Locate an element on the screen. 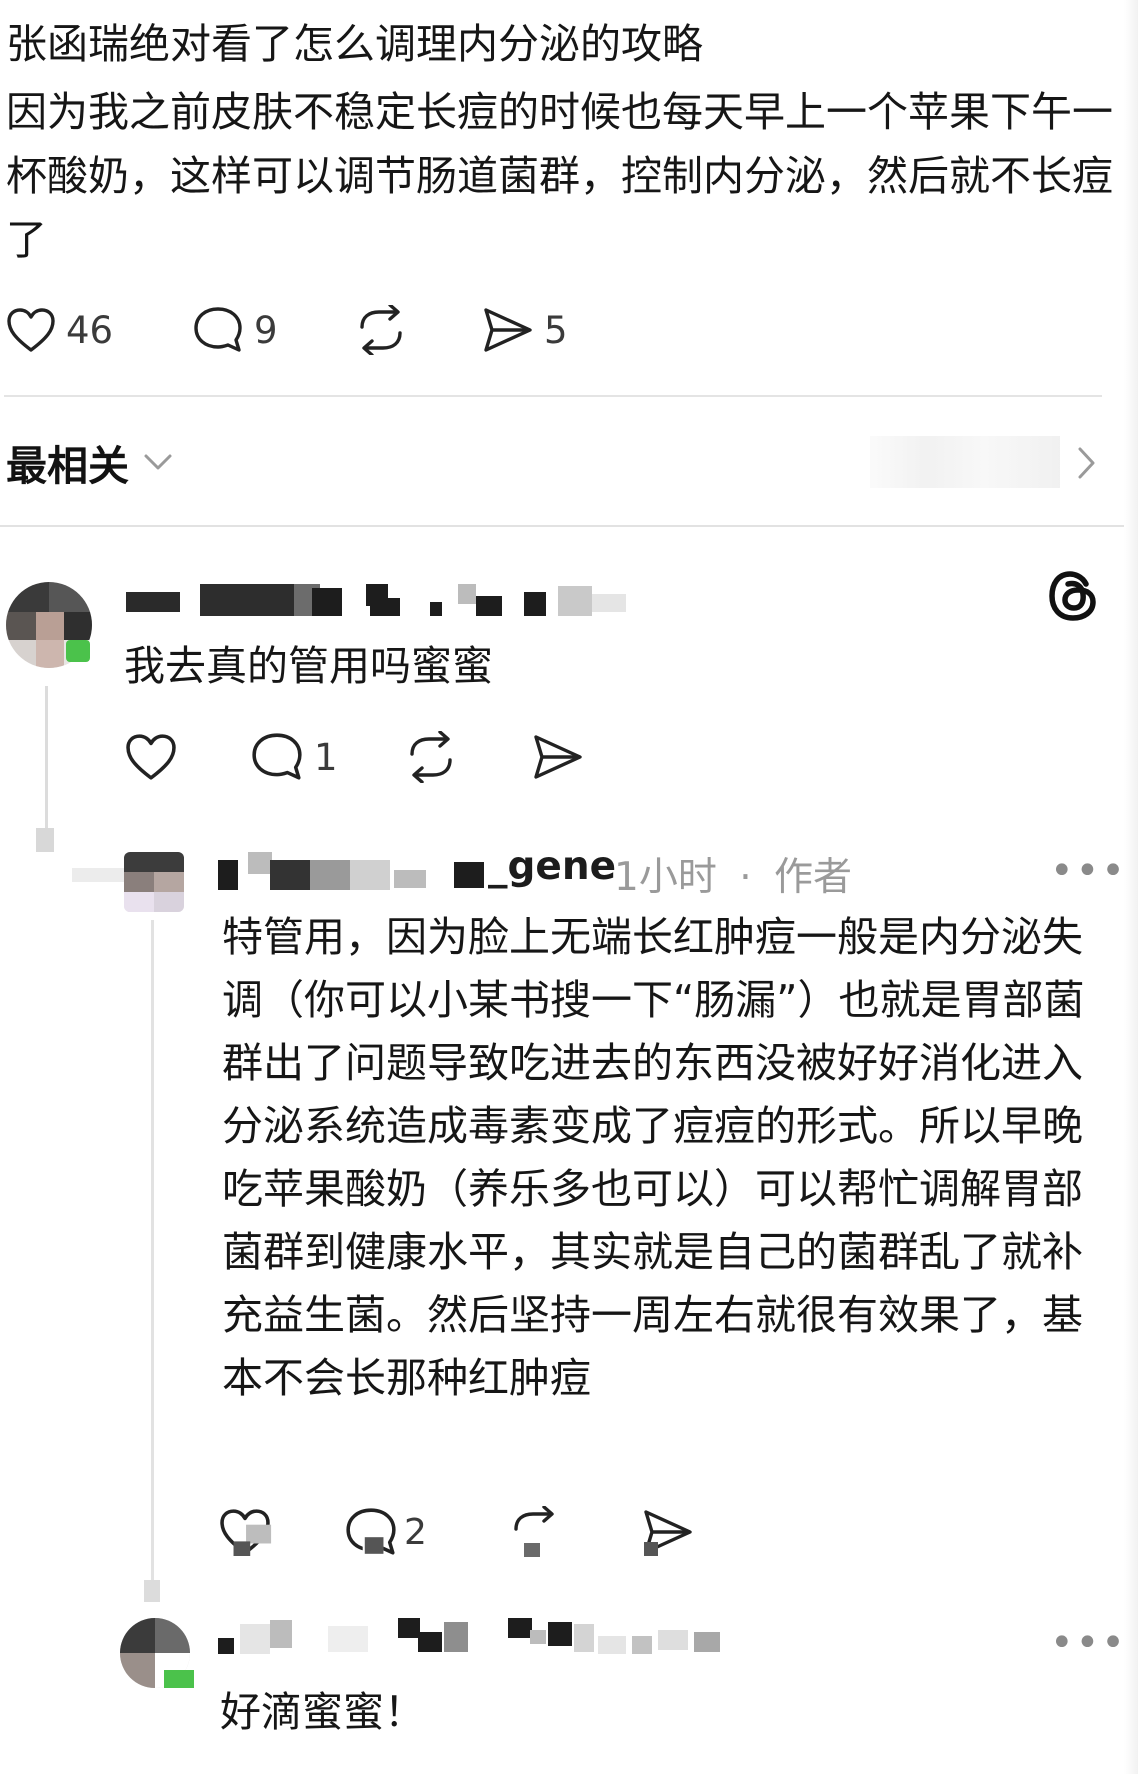 Image resolution: width=1138 pixels, height=1774 pixels. comment-button: 1 is located at coordinates (294, 757).